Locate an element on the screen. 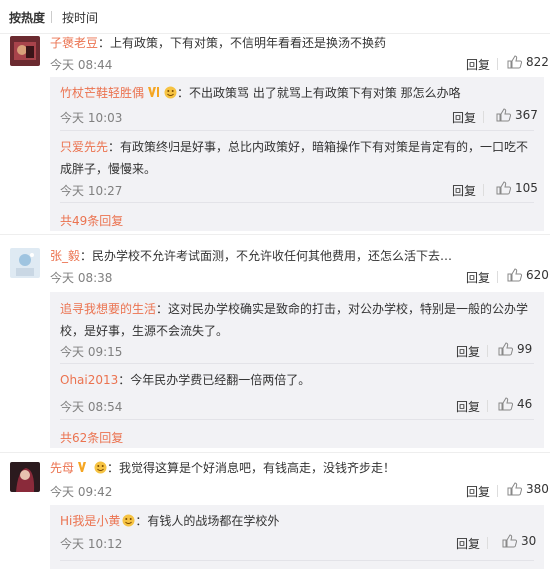  like-count: 822 is located at coordinates (537, 62).